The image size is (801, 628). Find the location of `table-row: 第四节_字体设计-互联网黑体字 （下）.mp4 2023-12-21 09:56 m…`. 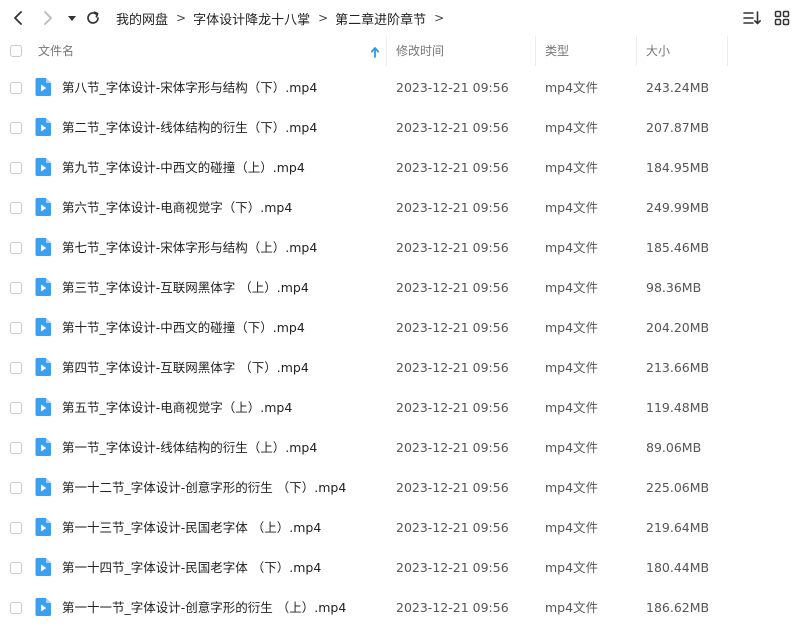

table-row: 第四节_字体设计-互联网黑体字 （下）.mp4 2023-12-21 09:56 m… is located at coordinates (400, 368).